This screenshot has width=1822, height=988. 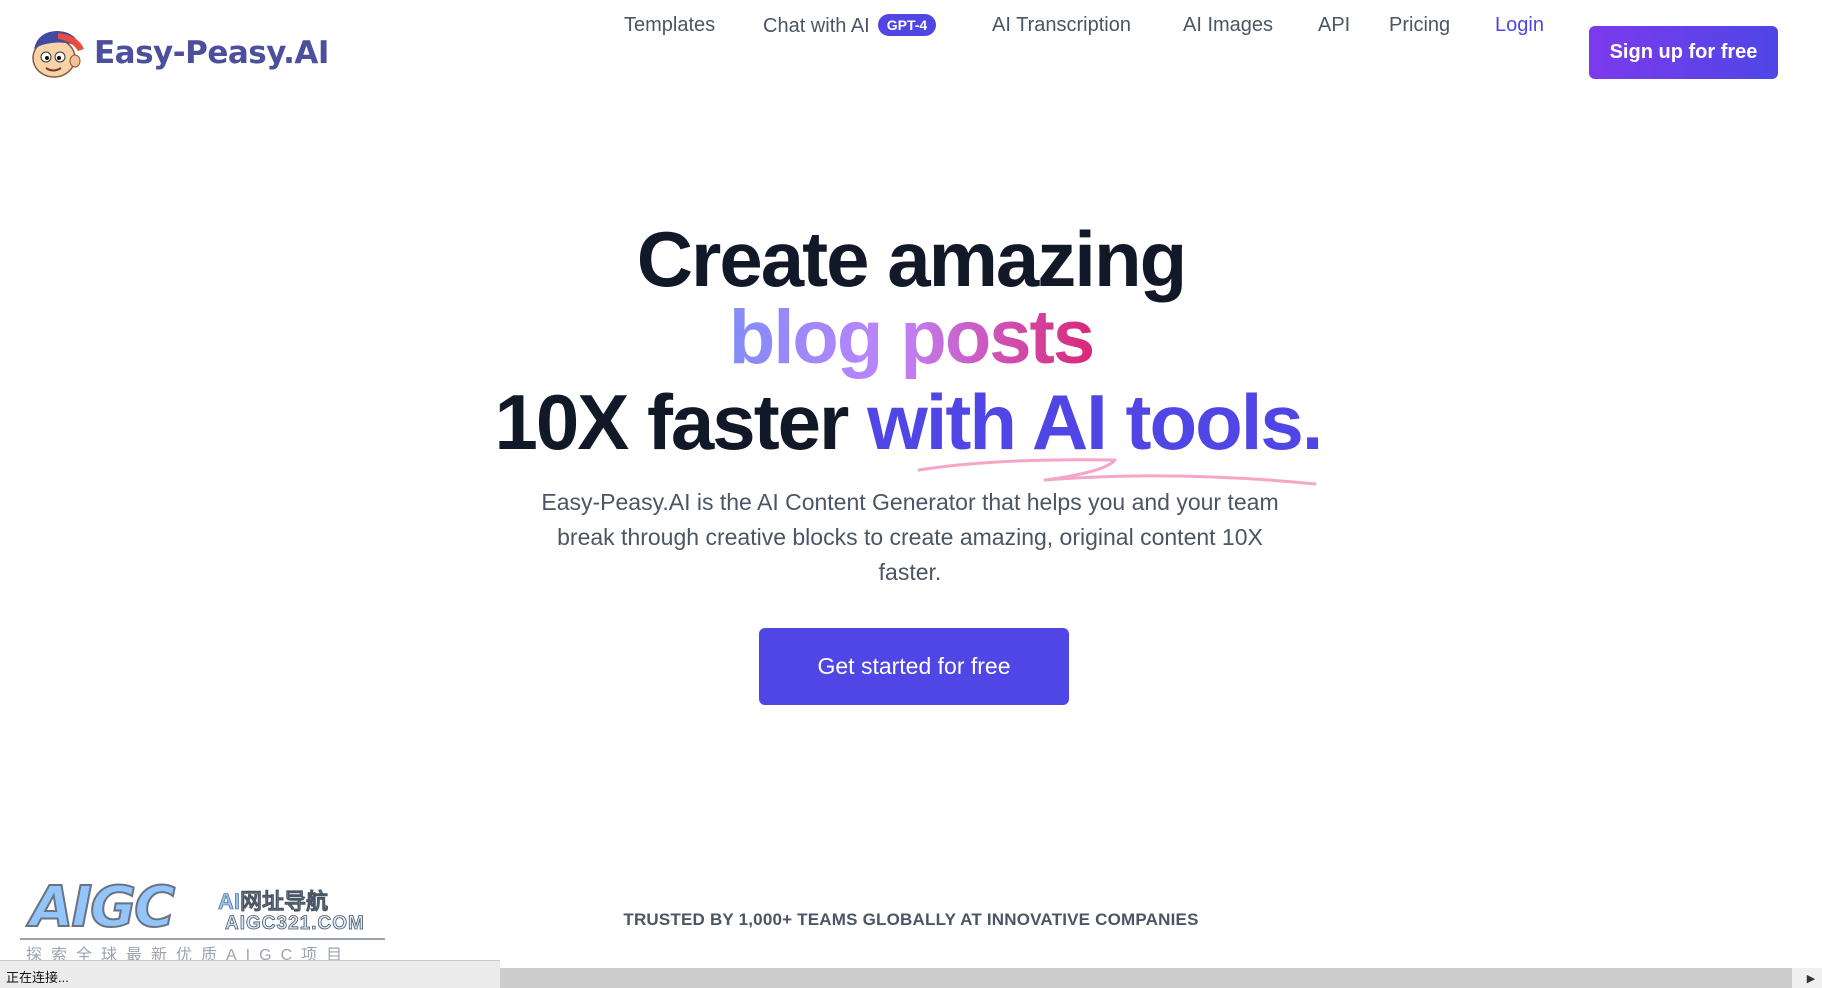 What do you see at coordinates (1146, 978) in the screenshot?
I see `scrollbar-thumb` at bounding box center [1146, 978].